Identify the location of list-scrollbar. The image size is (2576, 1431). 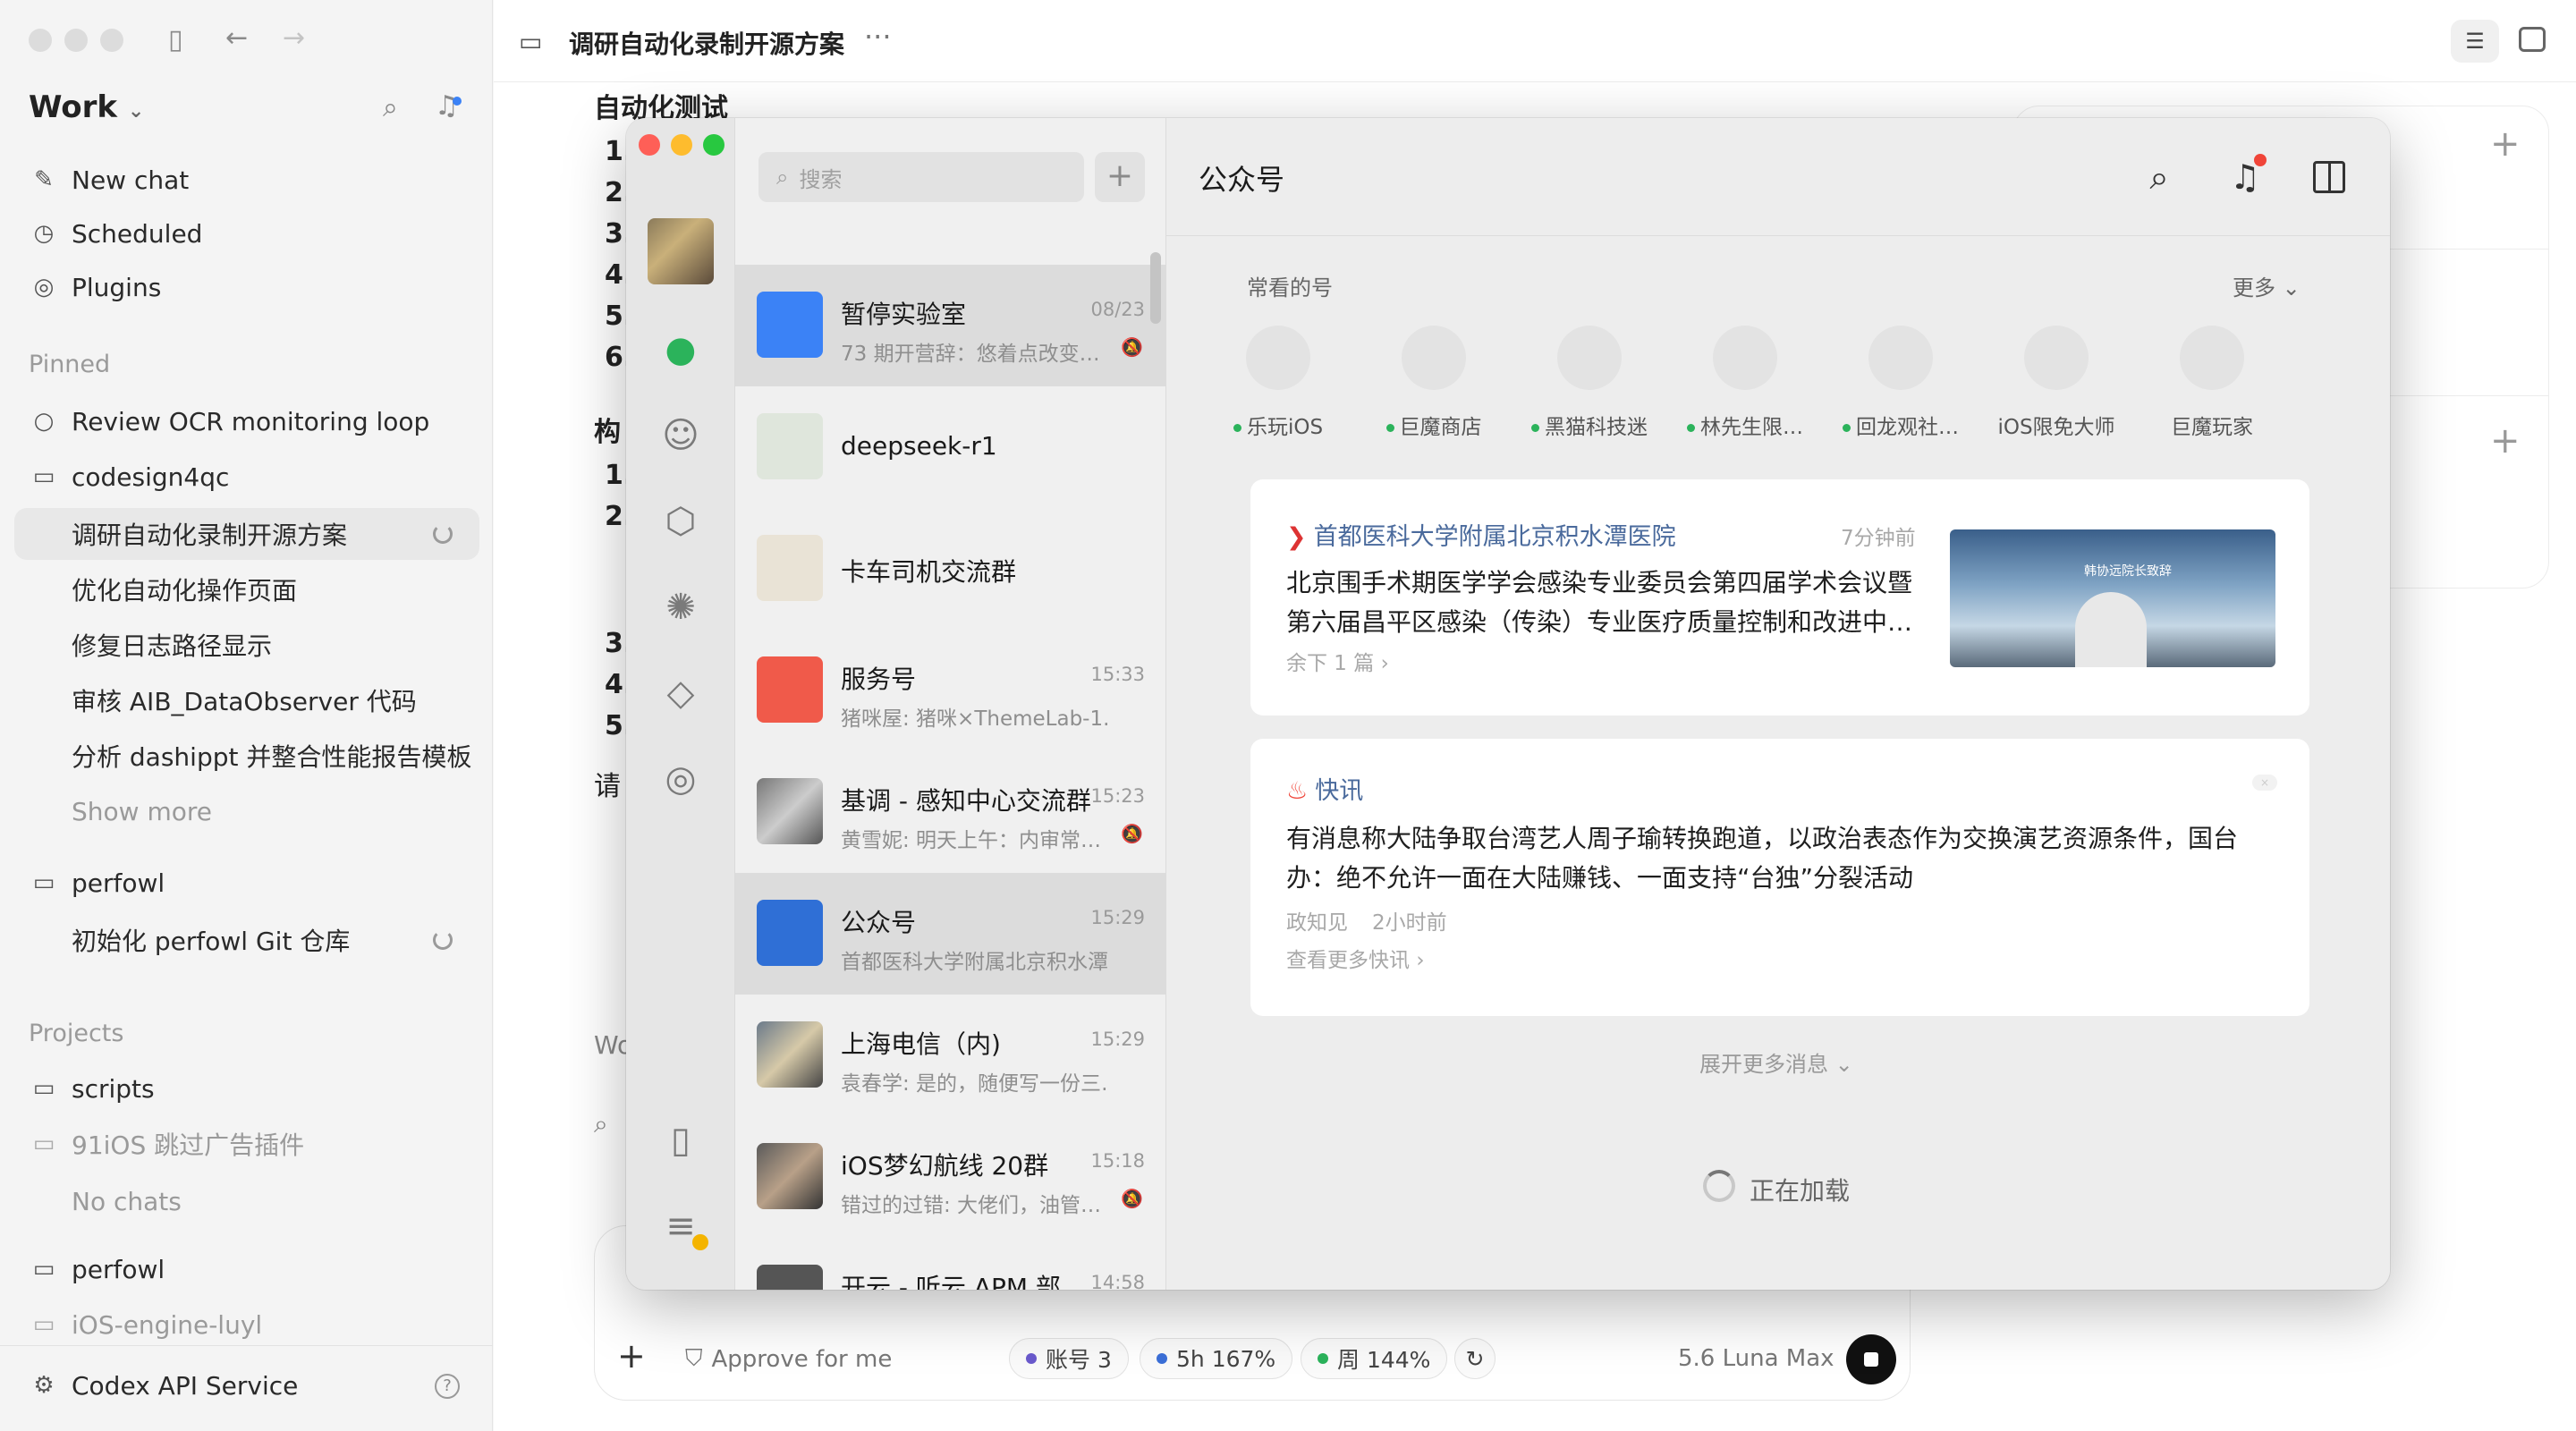
(1155, 288).